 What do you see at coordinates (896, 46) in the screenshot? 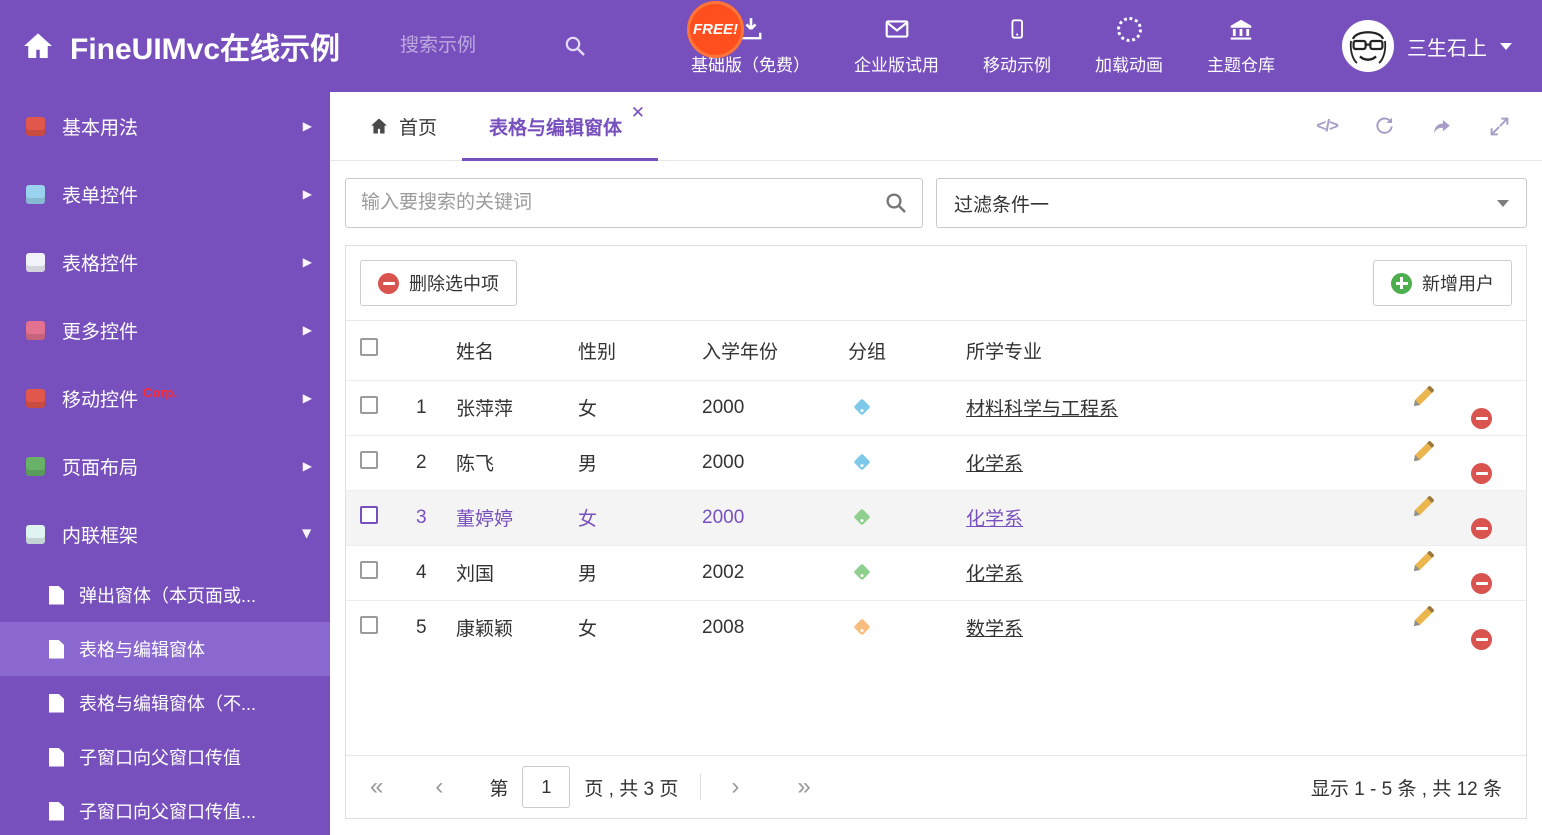
I see `nav-item-enterprise-trial: 企业版试用` at bounding box center [896, 46].